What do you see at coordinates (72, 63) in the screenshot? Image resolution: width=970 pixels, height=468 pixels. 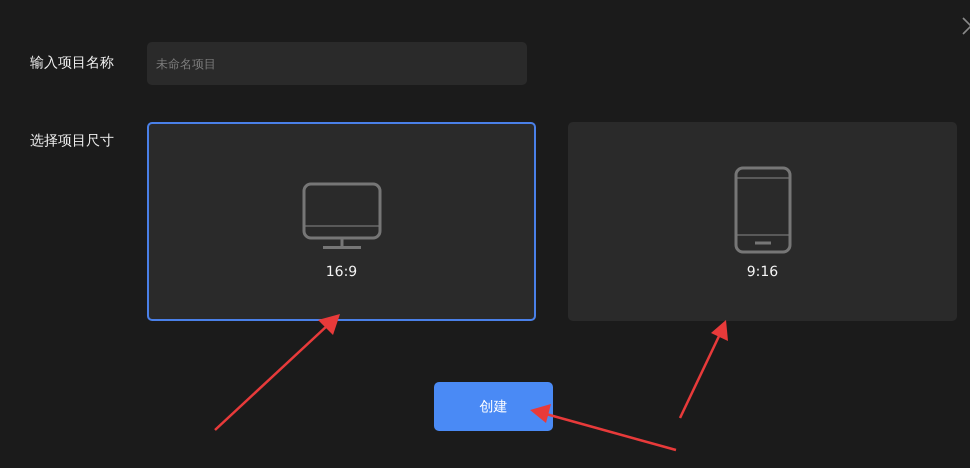 I see `field-label: 输入项目名称` at bounding box center [72, 63].